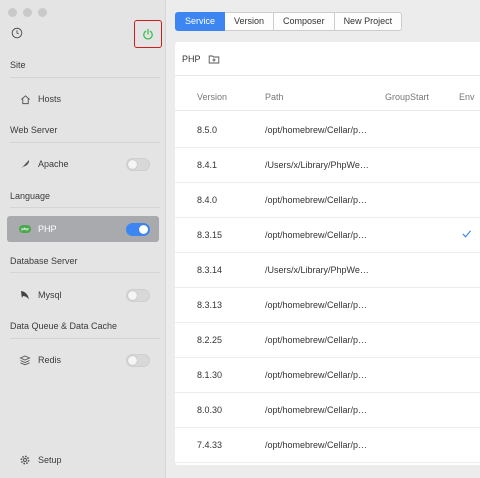 This screenshot has height=478, width=480. I want to click on power-icon, so click(148, 34).